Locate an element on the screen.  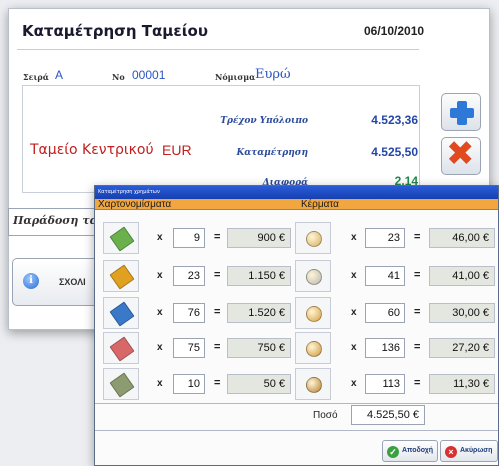
cancel-button: ✖ is located at coordinates (461, 154).